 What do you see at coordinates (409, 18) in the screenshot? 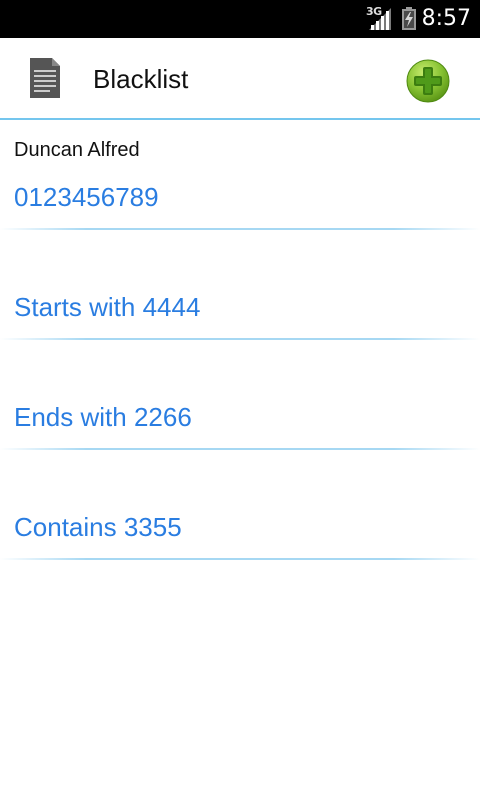
I see `battery-charging-icon` at bounding box center [409, 18].